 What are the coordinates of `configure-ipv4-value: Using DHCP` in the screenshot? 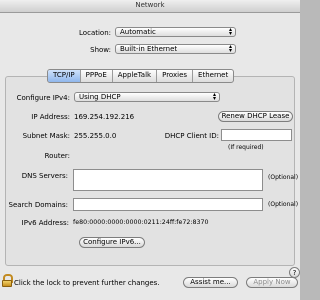 It's located at (100, 97).